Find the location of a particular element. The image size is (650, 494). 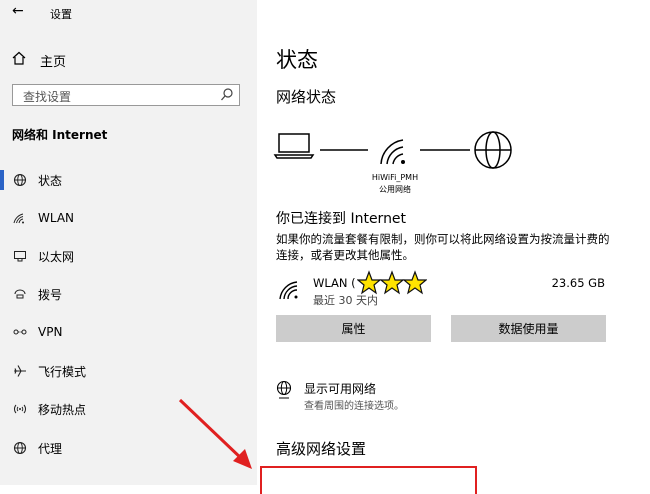

ethernet-icon is located at coordinates (20, 256).